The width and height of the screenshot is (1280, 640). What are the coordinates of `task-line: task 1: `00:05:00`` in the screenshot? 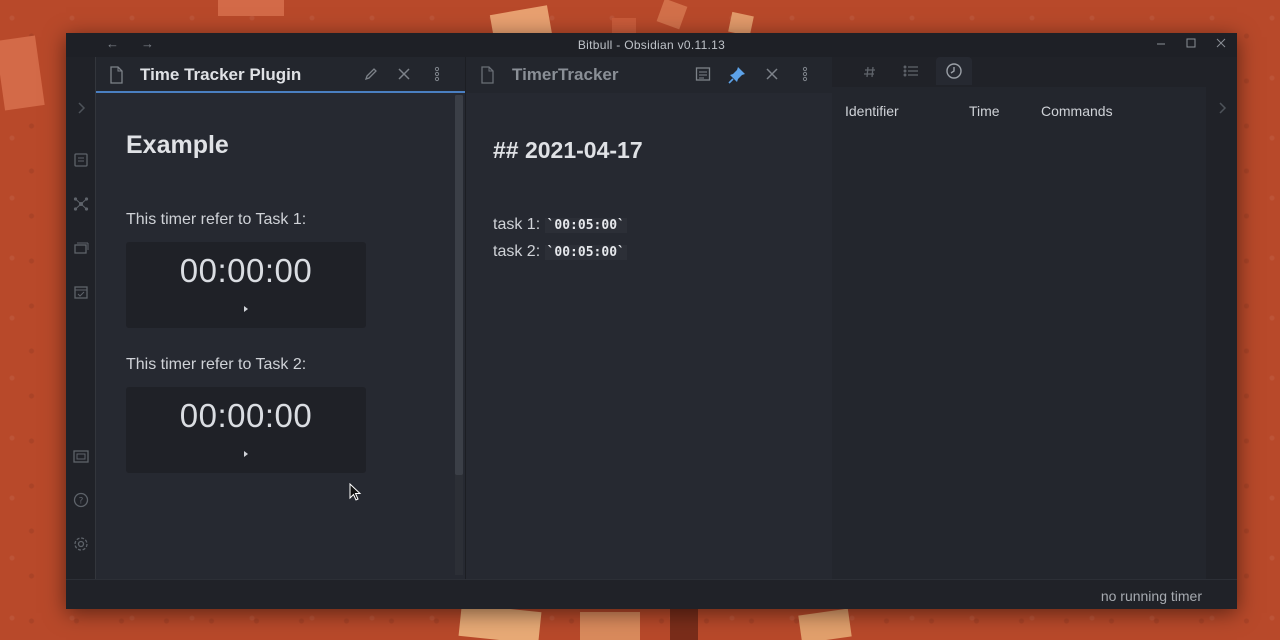 It's located at (560, 225).